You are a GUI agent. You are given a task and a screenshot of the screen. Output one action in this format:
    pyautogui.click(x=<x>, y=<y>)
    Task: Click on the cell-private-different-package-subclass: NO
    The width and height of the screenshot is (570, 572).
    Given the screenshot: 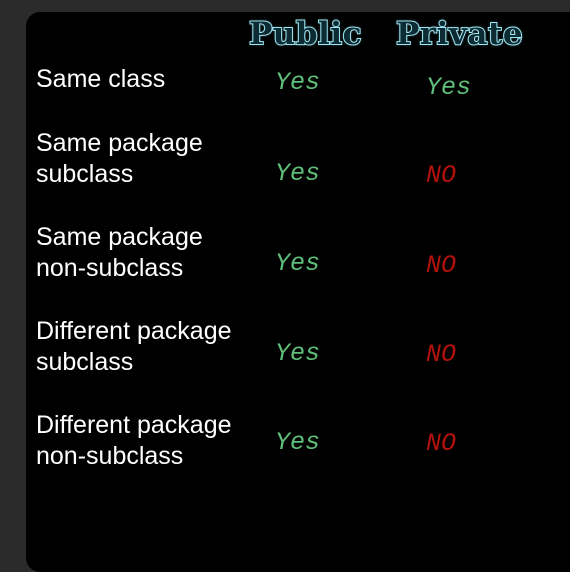 What is the action you would take?
    pyautogui.click(x=441, y=354)
    